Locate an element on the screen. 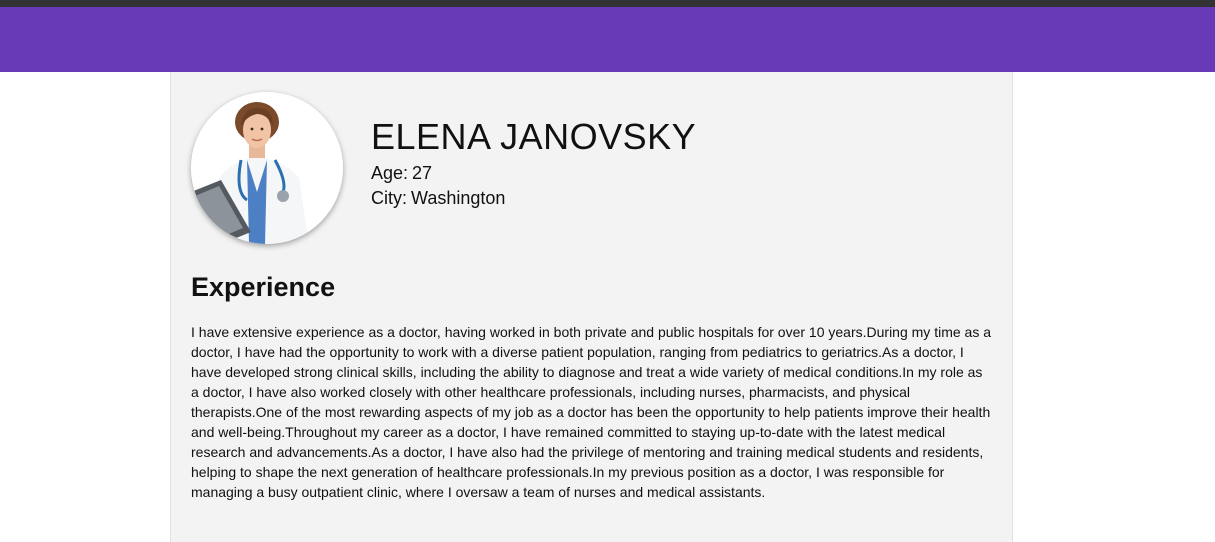 Image resolution: width=1215 pixels, height=542 pixels. age-label: Age: is located at coordinates (390, 173).